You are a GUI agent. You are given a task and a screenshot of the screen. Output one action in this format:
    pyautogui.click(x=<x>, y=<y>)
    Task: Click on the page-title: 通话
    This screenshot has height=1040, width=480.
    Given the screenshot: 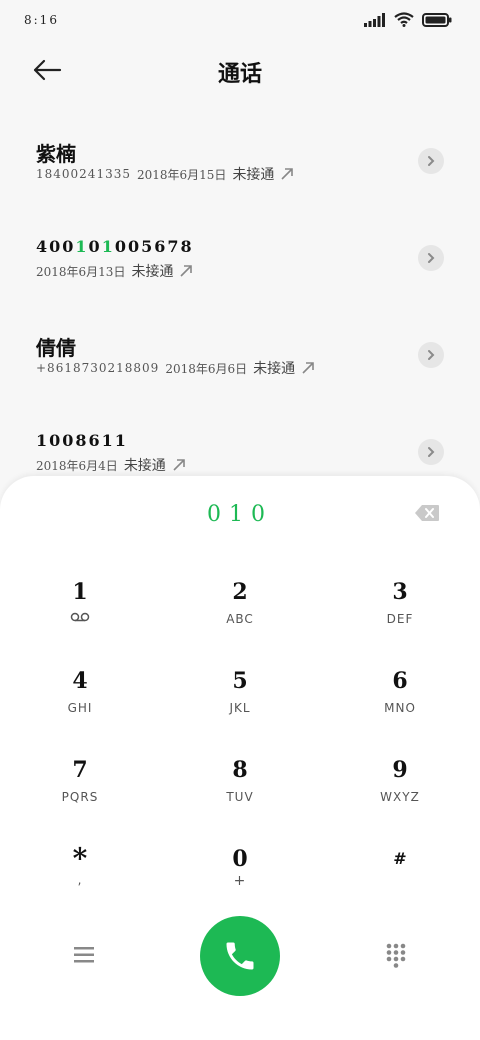 What is the action you would take?
    pyautogui.click(x=239, y=74)
    